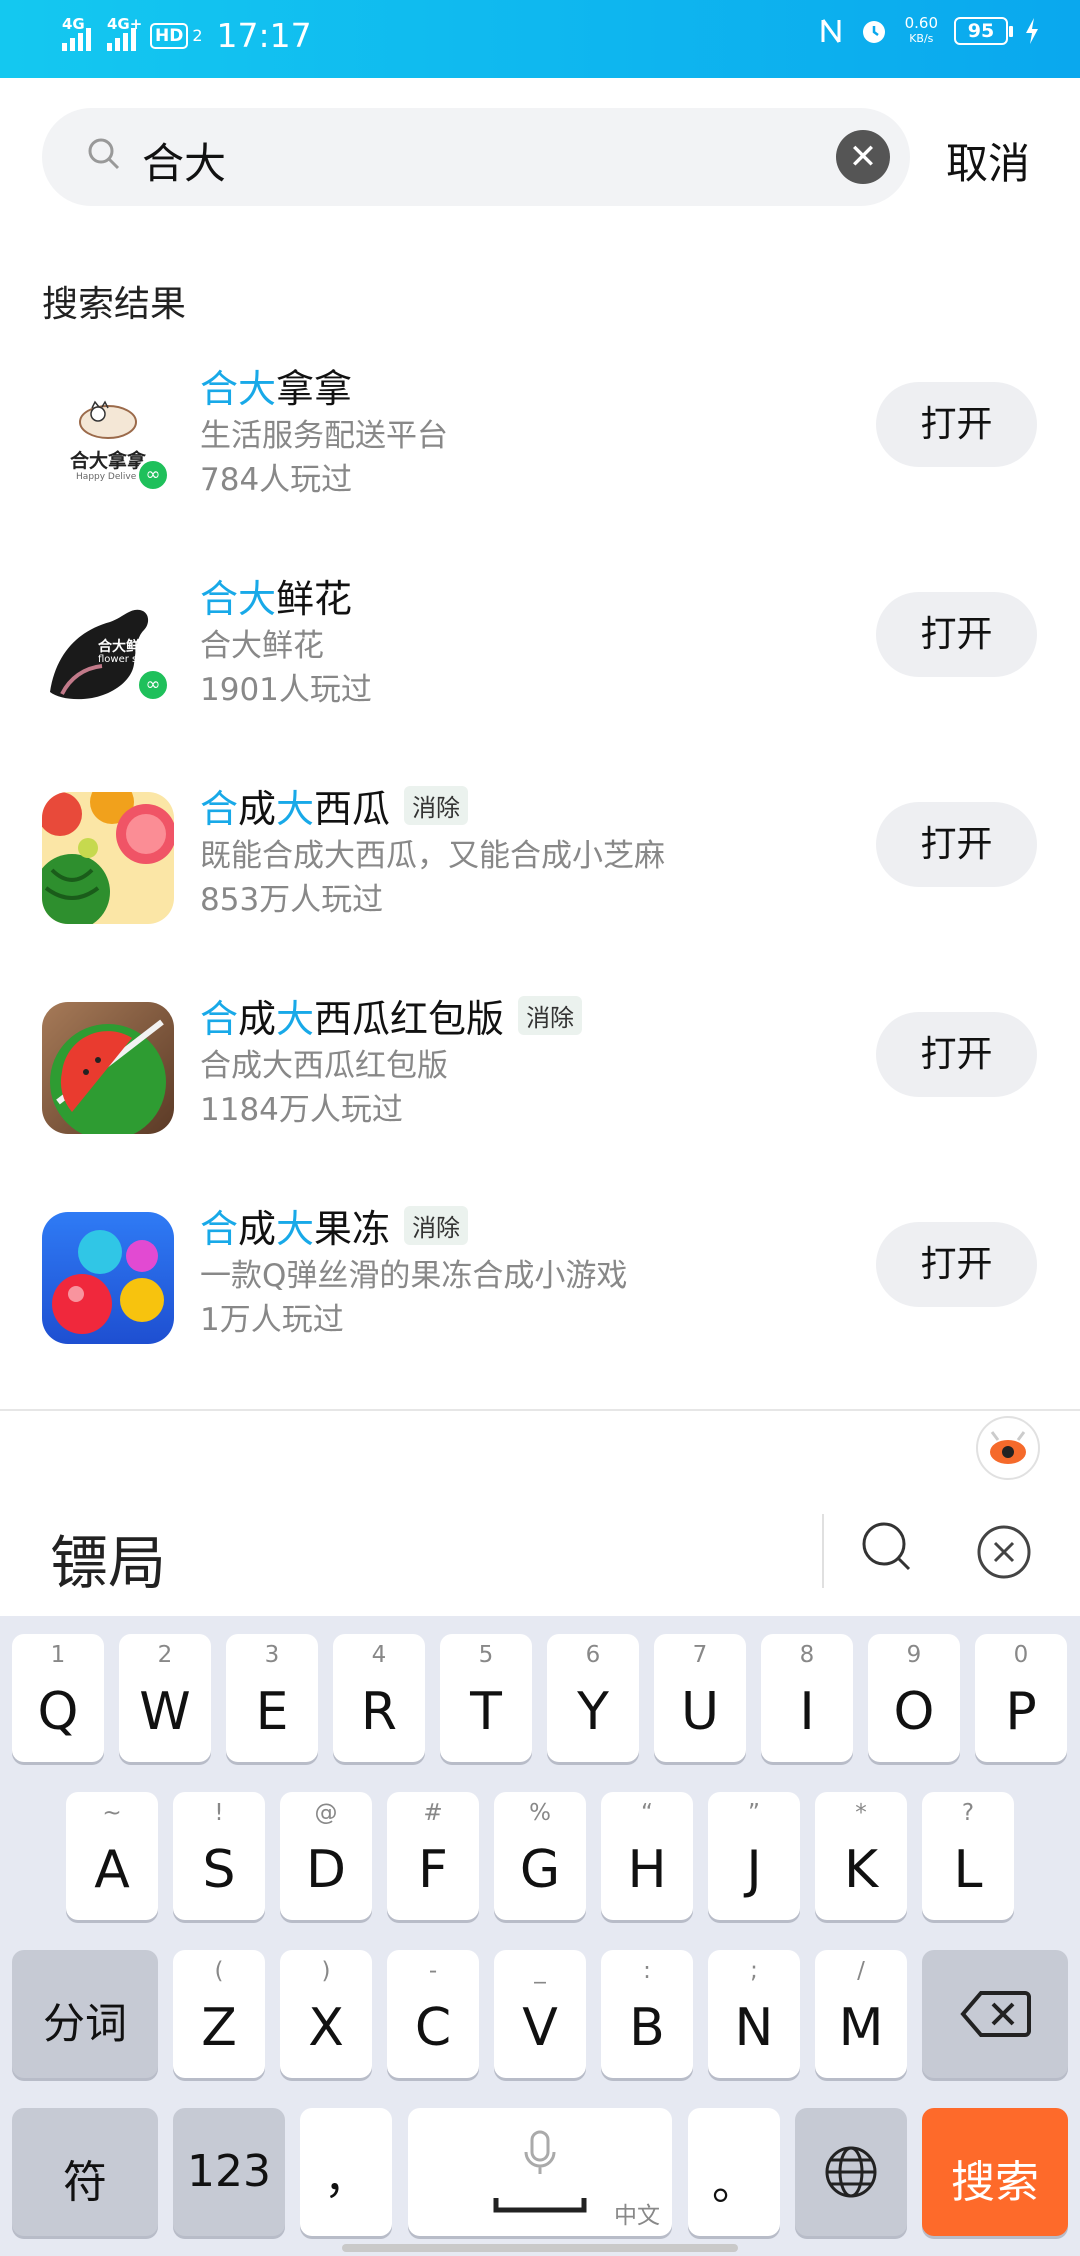  Describe the element at coordinates (229, 2172) in the screenshot. I see `number-key: 123` at that location.